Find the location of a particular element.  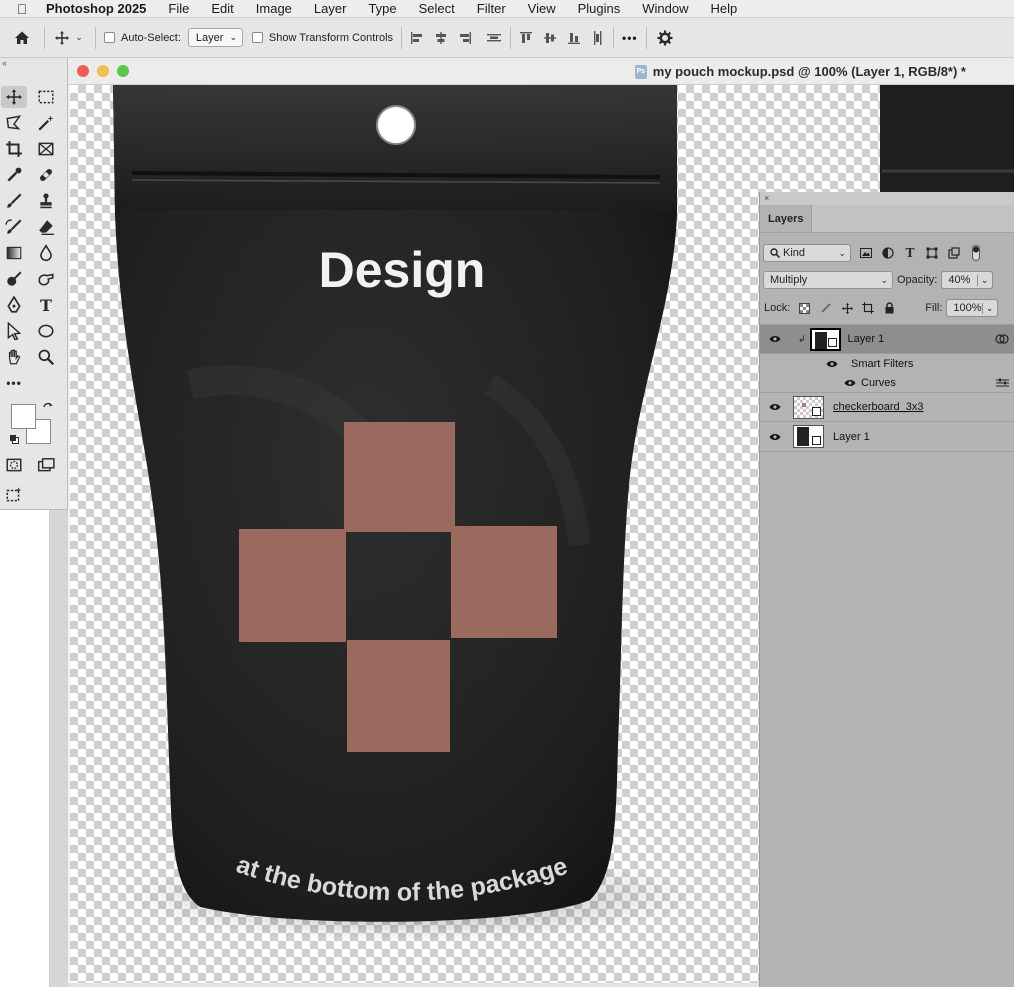

zoom-window-button is located at coordinates (123, 71).